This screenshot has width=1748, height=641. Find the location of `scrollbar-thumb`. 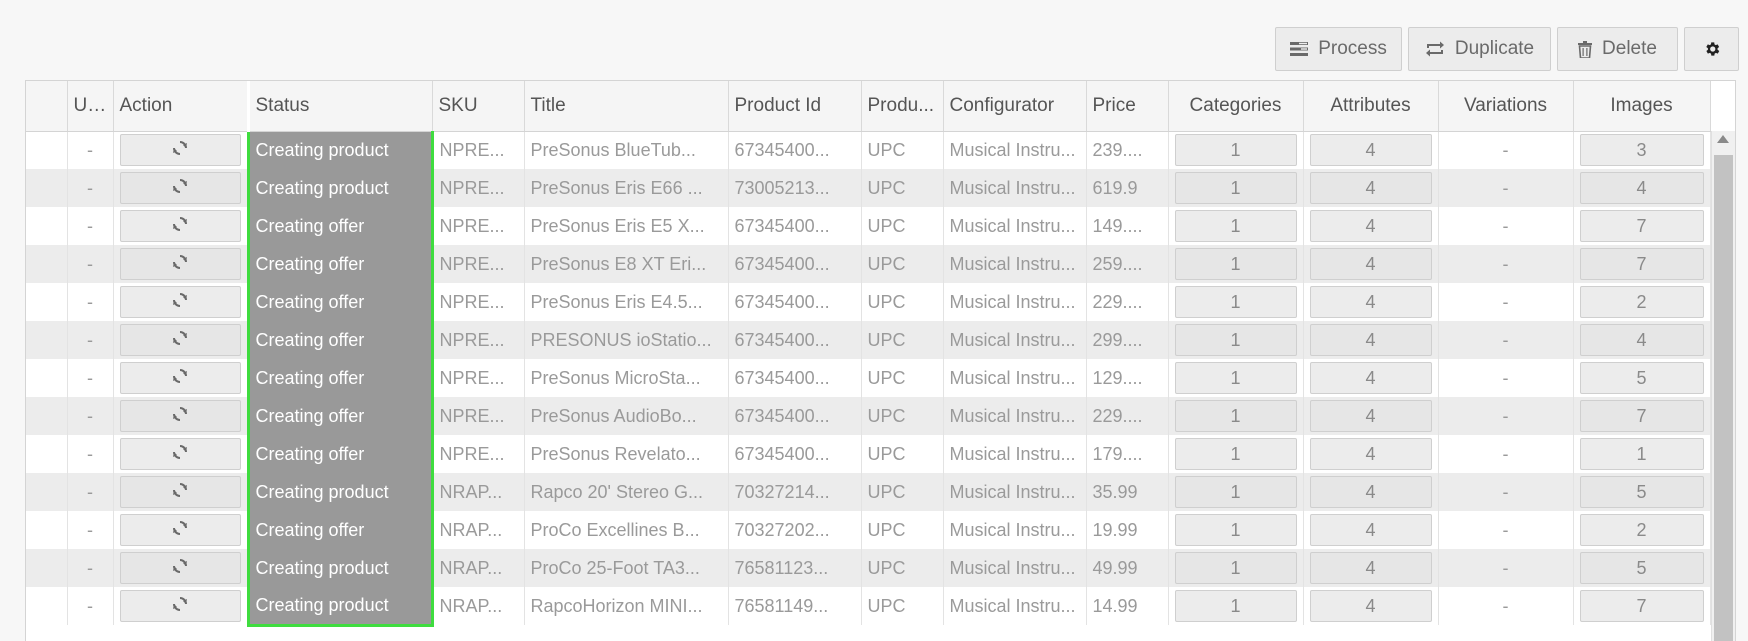

scrollbar-thumb is located at coordinates (1723, 398).